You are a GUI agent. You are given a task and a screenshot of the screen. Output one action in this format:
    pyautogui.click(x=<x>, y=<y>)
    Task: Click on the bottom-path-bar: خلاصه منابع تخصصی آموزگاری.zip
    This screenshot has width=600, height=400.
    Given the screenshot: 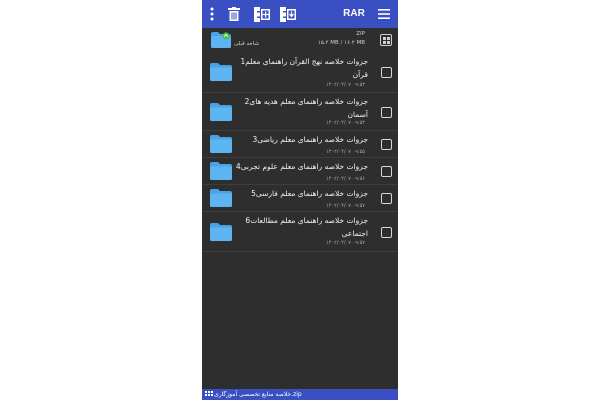 What is the action you would take?
    pyautogui.click(x=300, y=394)
    